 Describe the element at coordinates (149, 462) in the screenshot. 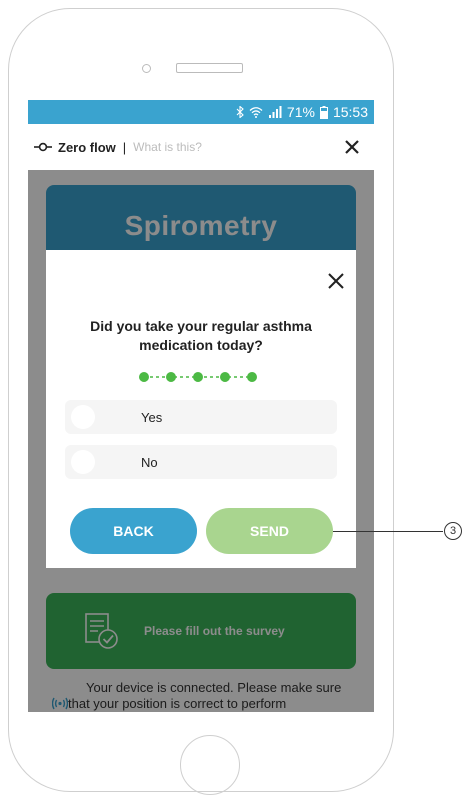

I see `answer-label: No` at that location.